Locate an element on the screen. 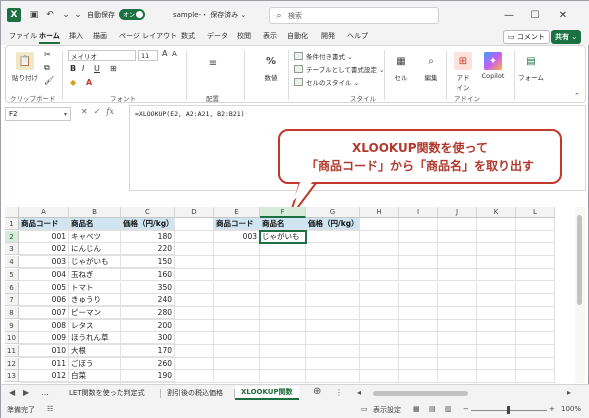 Image resolution: width=589 pixels, height=418 pixels. sheet-tab-discount: 割引後の税込価格 is located at coordinates (195, 393).